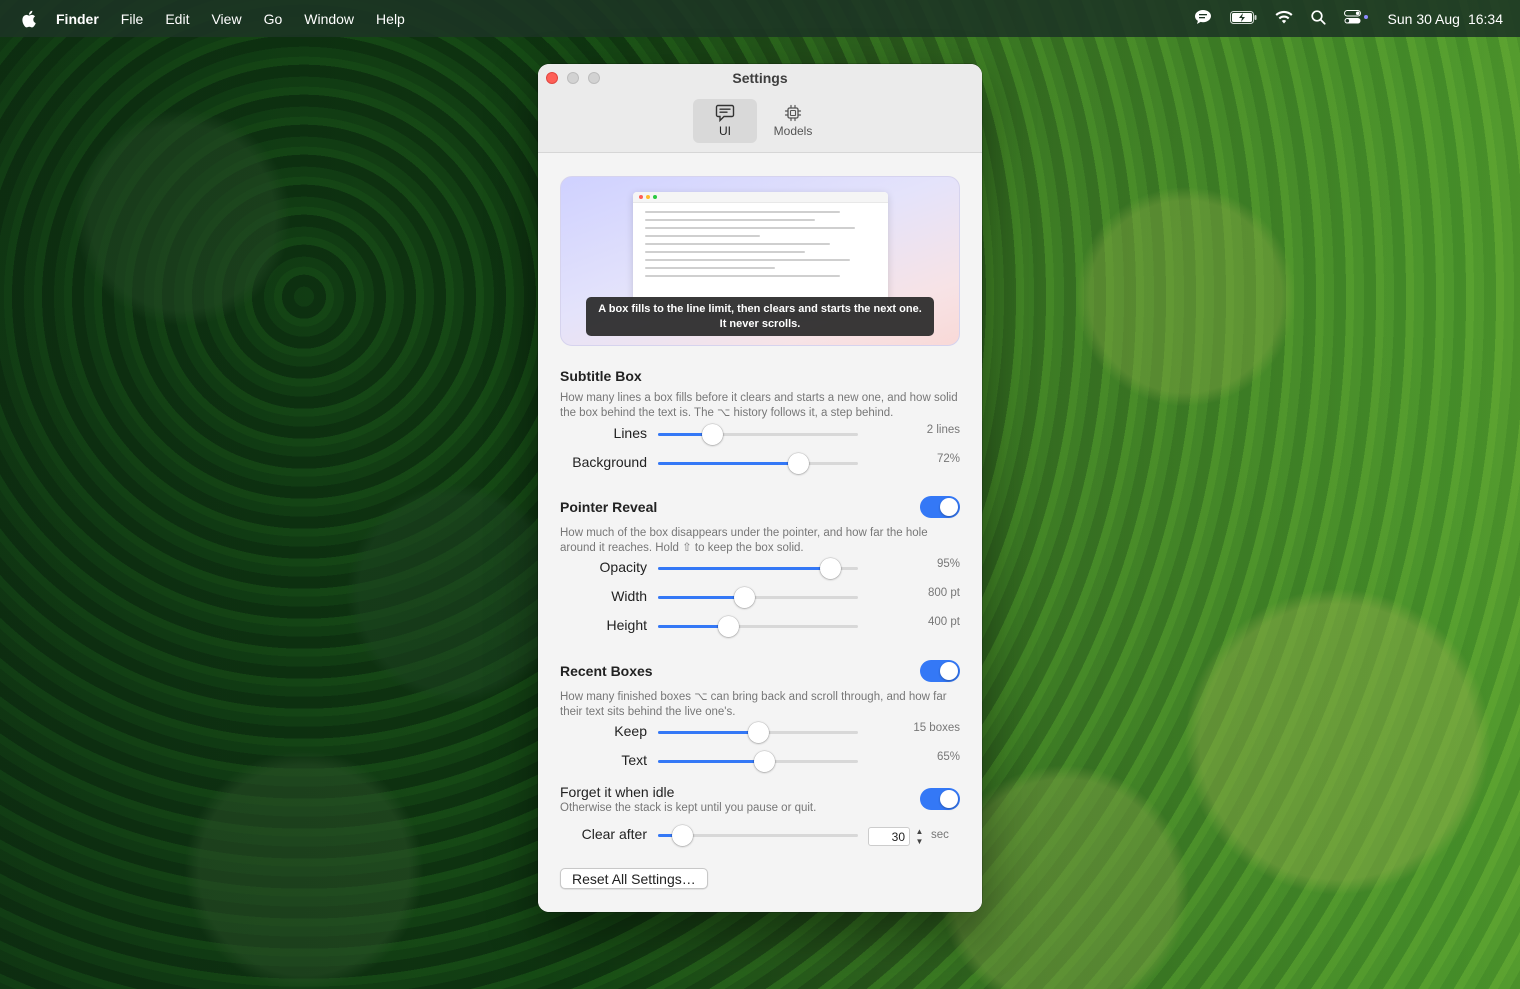 This screenshot has height=989, width=1520. What do you see at coordinates (948, 757) in the screenshot?
I see `text-value: 65%` at bounding box center [948, 757].